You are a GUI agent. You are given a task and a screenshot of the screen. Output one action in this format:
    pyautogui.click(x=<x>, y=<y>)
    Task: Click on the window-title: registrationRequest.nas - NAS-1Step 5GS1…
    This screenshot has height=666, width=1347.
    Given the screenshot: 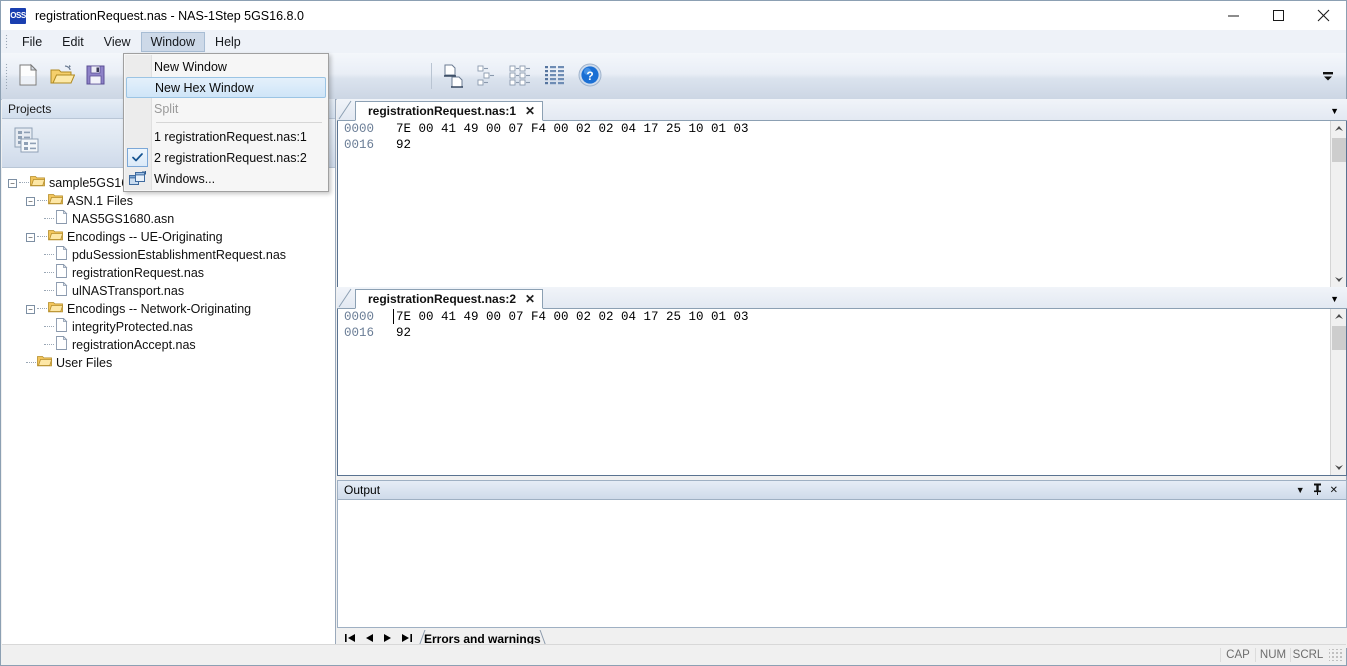 What is the action you would take?
    pyautogui.click(x=169, y=15)
    